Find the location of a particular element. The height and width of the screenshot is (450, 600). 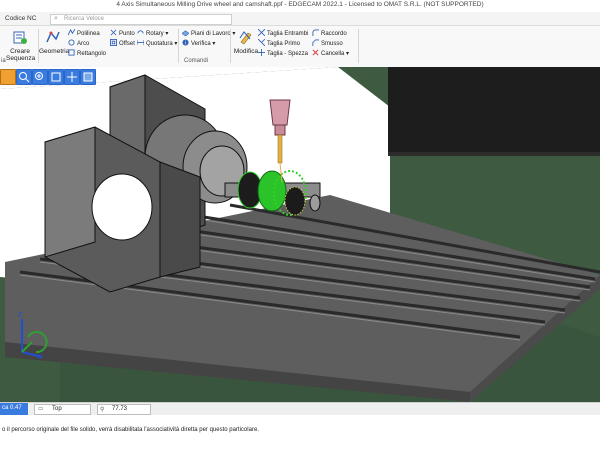

trim-split-label: Taglia - Spezza is located at coordinates (288, 54).